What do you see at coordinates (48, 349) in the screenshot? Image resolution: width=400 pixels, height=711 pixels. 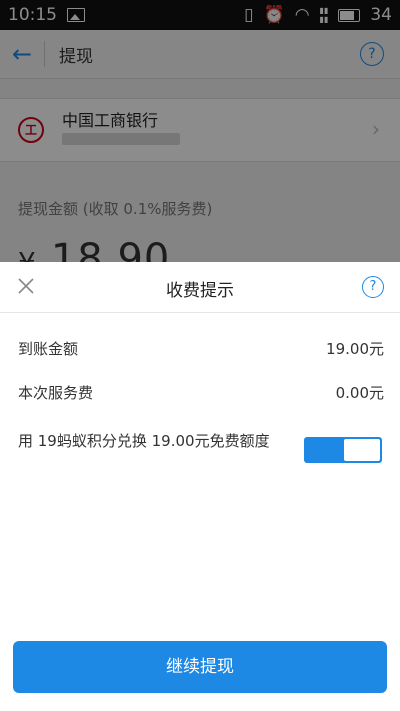 I see `arrival-amount-label: 到账金额` at bounding box center [48, 349].